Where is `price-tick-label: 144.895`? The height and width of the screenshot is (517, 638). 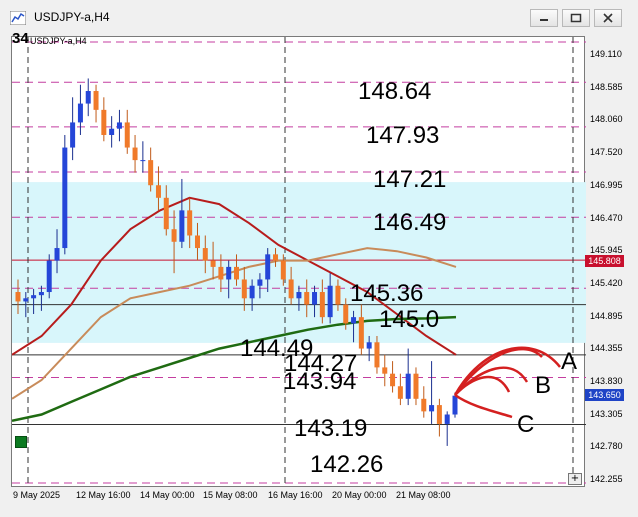 price-tick-label: 144.895 is located at coordinates (606, 315).